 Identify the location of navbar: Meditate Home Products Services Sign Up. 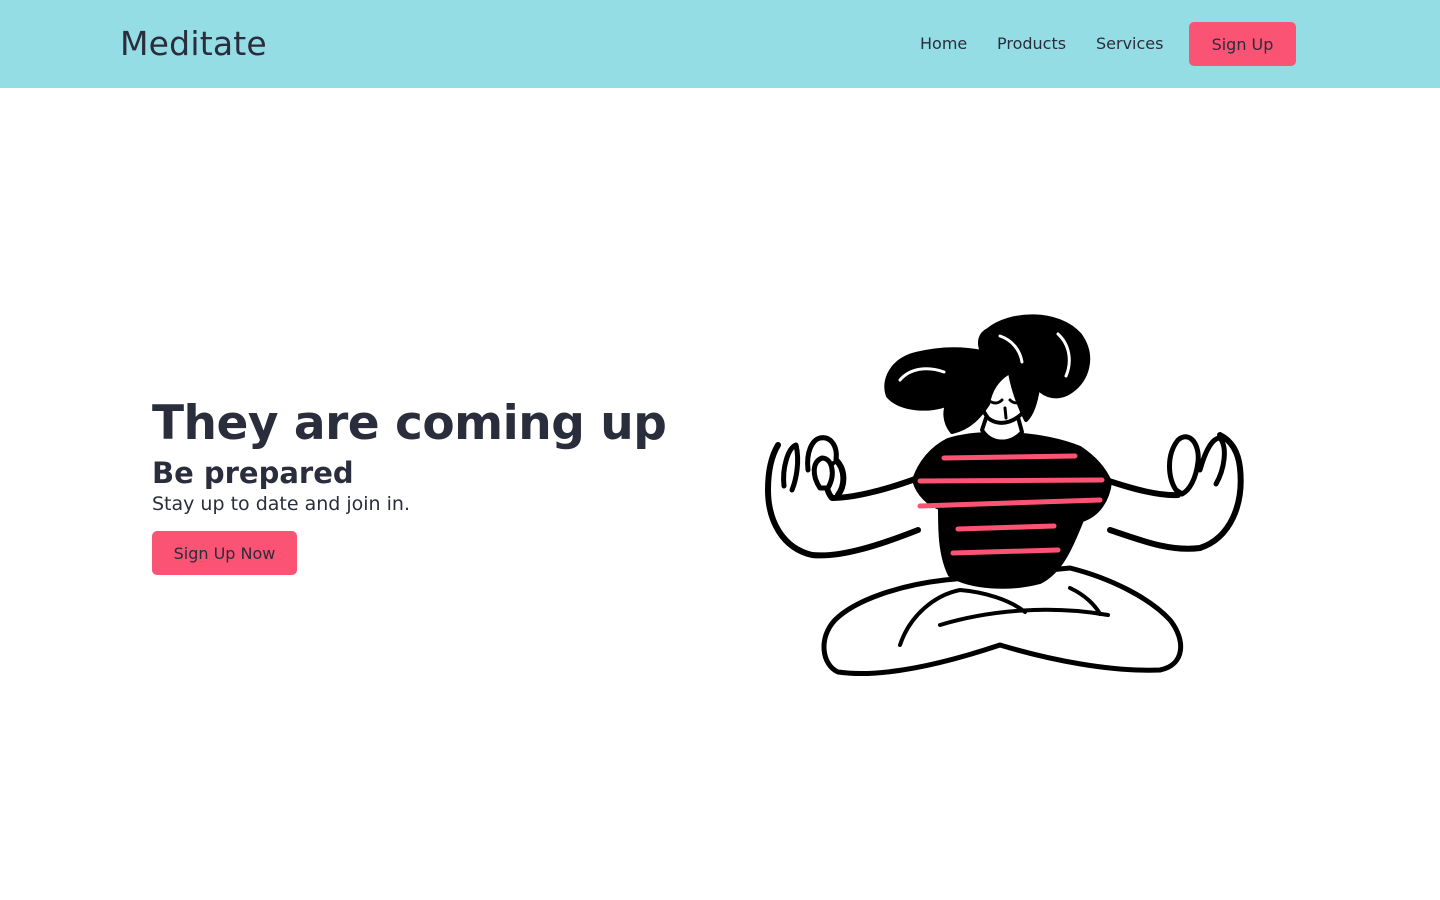
(720, 44).